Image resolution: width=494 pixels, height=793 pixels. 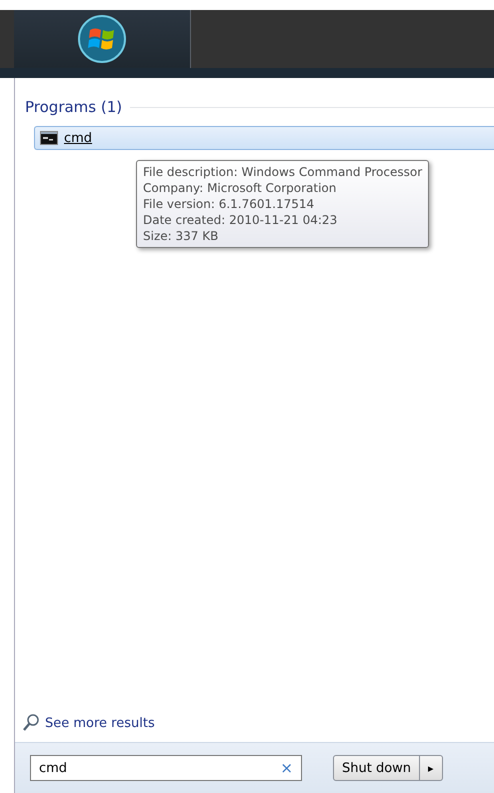 I want to click on clear-button: ×, so click(x=286, y=768).